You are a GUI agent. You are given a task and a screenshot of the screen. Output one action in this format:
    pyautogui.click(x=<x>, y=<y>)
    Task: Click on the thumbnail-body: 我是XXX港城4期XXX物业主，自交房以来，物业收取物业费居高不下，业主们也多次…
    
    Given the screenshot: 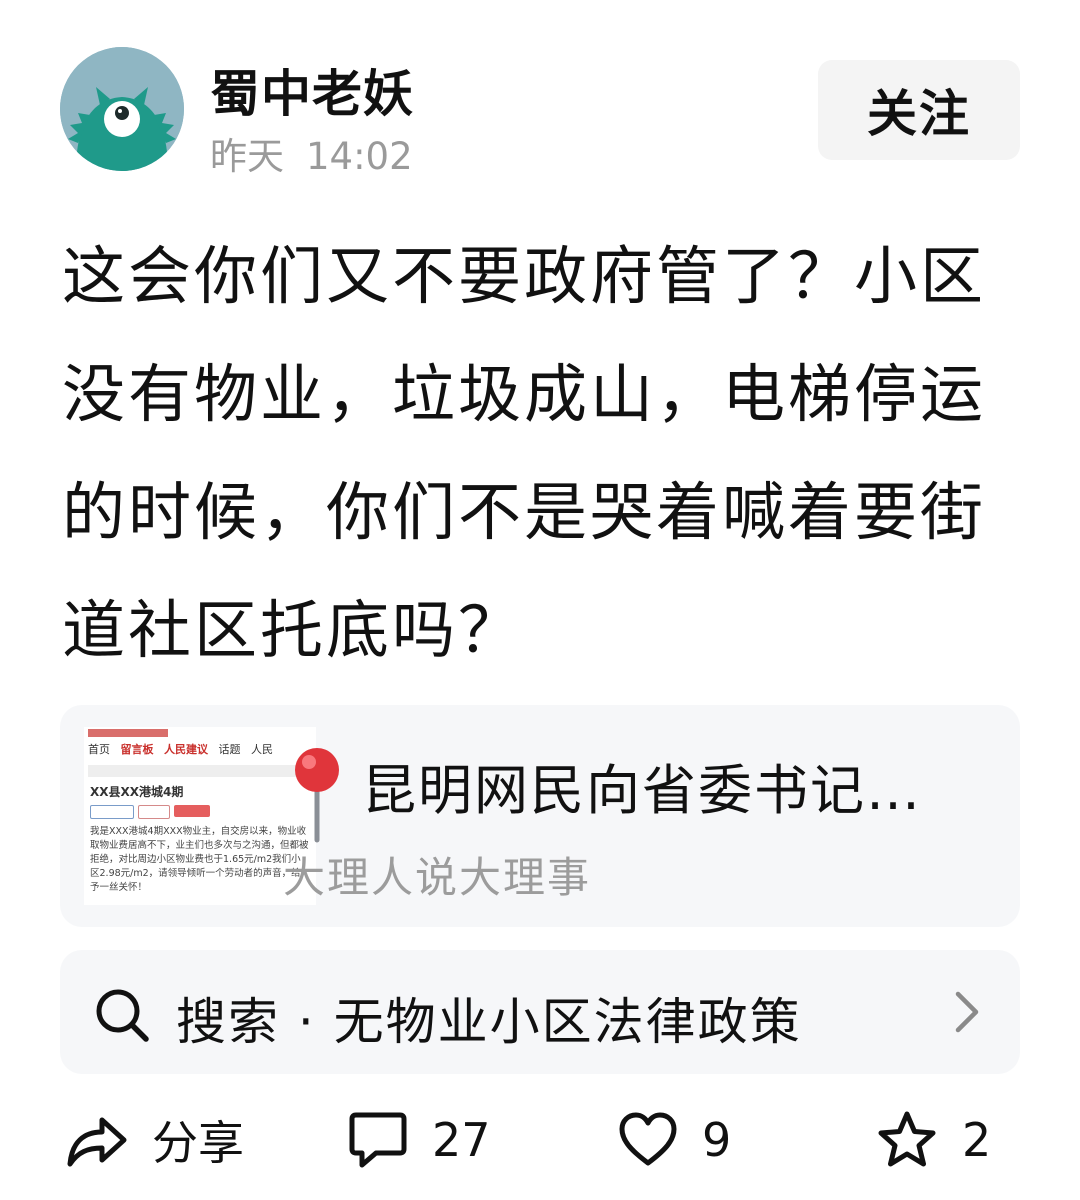 What is the action you would take?
    pyautogui.click(x=199, y=859)
    